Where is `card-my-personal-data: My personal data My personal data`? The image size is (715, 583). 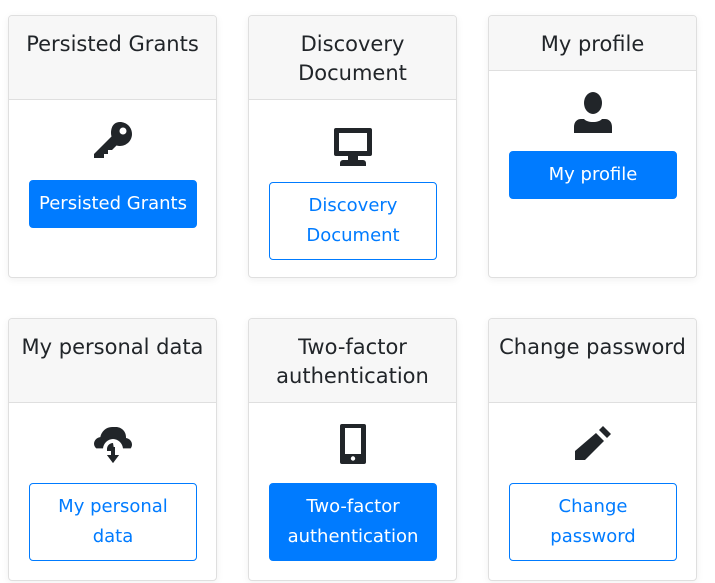 card-my-personal-data: My personal data My personal data is located at coordinates (112, 449).